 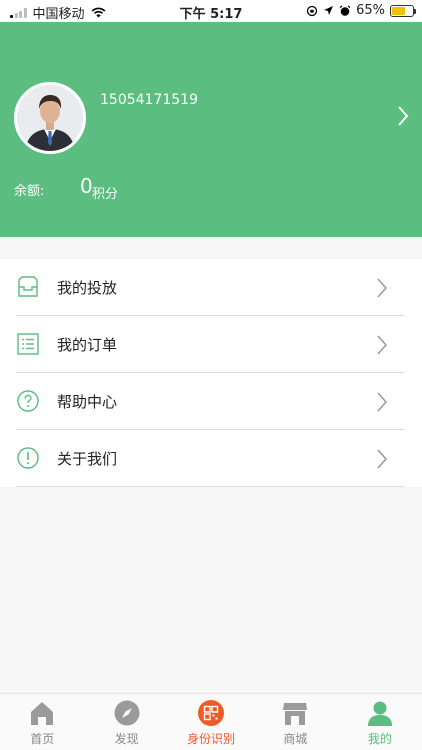 What do you see at coordinates (211, 401) in the screenshot?
I see `menu-item-help-center: 帮助中心` at bounding box center [211, 401].